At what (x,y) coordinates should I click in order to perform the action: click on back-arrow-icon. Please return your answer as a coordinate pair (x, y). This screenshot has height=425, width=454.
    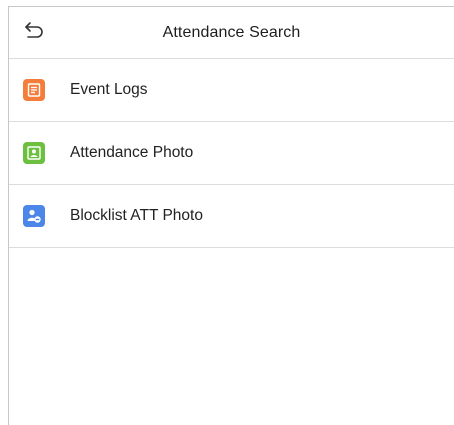
    Looking at the image, I should click on (34, 32).